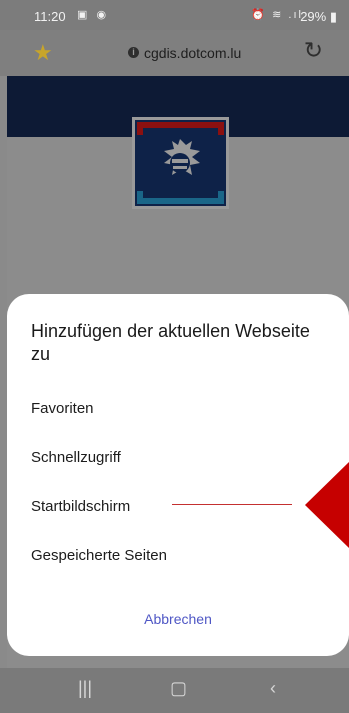 This screenshot has width=349, height=713. I want to click on home-icon: ▢, so click(178, 688).